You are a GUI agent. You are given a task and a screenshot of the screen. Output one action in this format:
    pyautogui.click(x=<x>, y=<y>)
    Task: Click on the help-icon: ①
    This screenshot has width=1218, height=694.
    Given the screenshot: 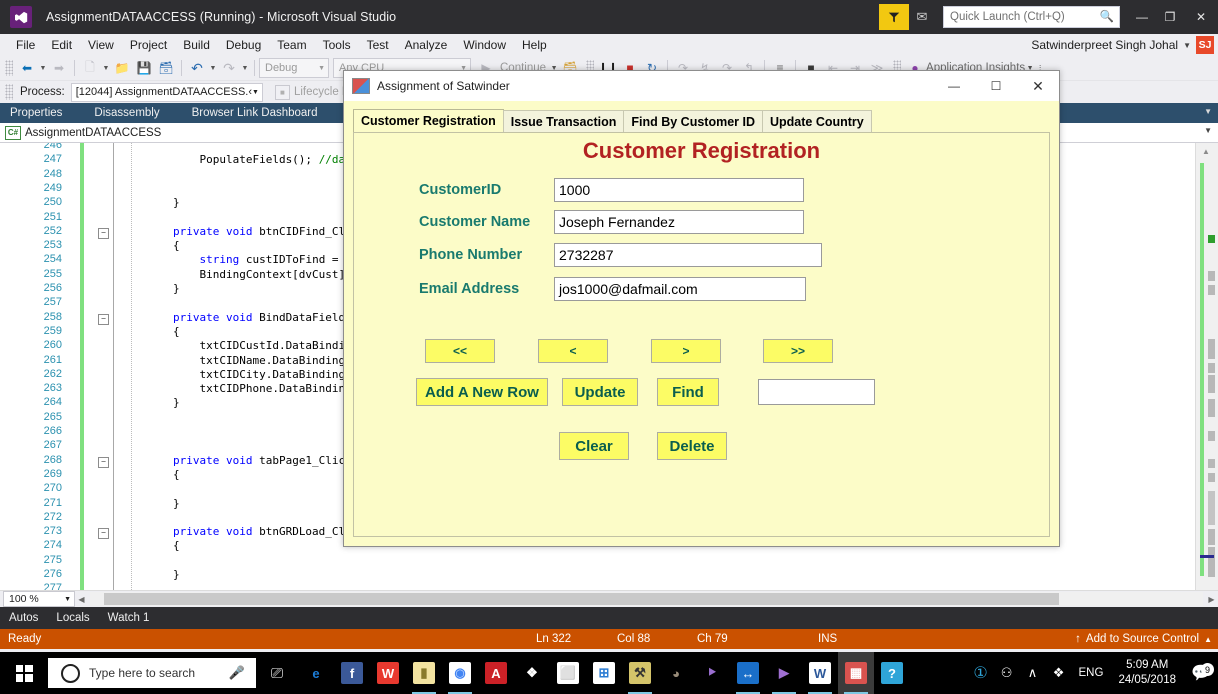 What is the action you would take?
    pyautogui.click(x=981, y=673)
    